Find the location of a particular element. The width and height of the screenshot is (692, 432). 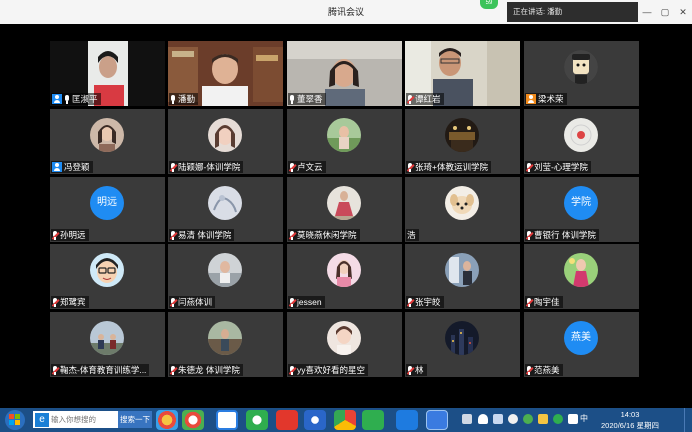

participant-tile: 莫晓燕休闲学院 is located at coordinates (344, 209).